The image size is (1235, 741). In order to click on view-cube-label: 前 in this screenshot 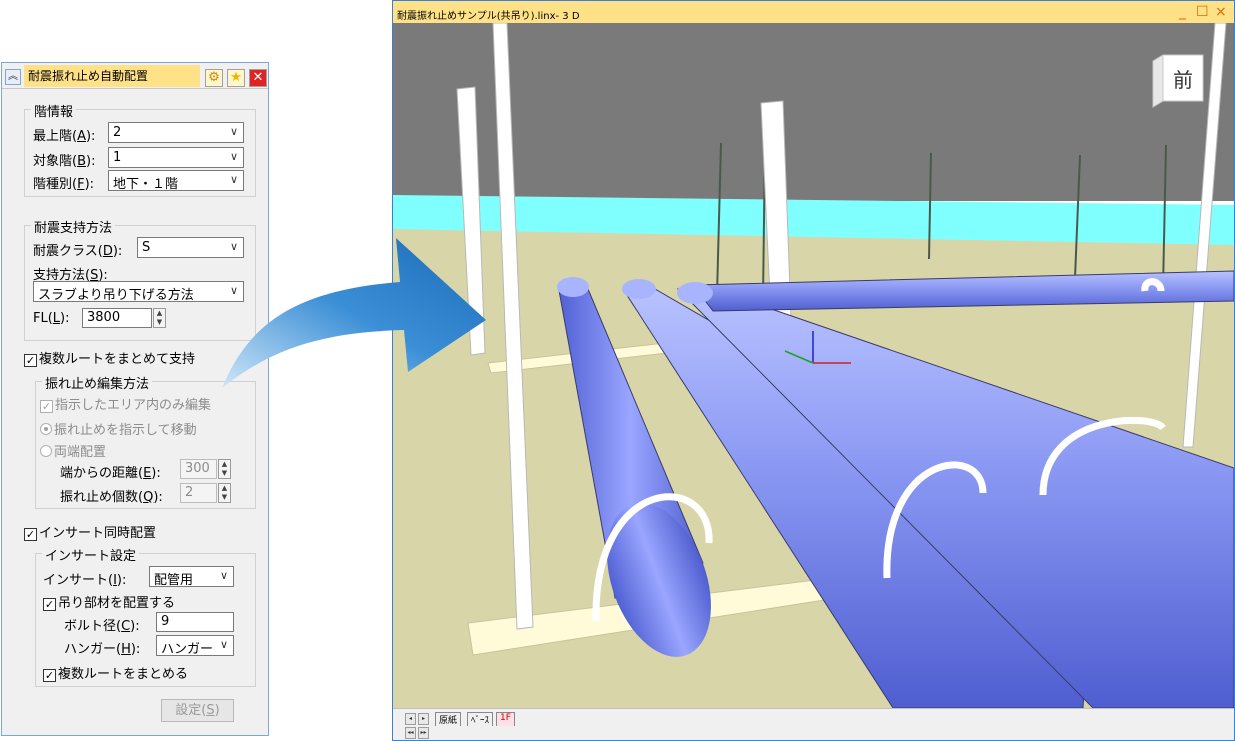, I will do `click(1183, 80)`.